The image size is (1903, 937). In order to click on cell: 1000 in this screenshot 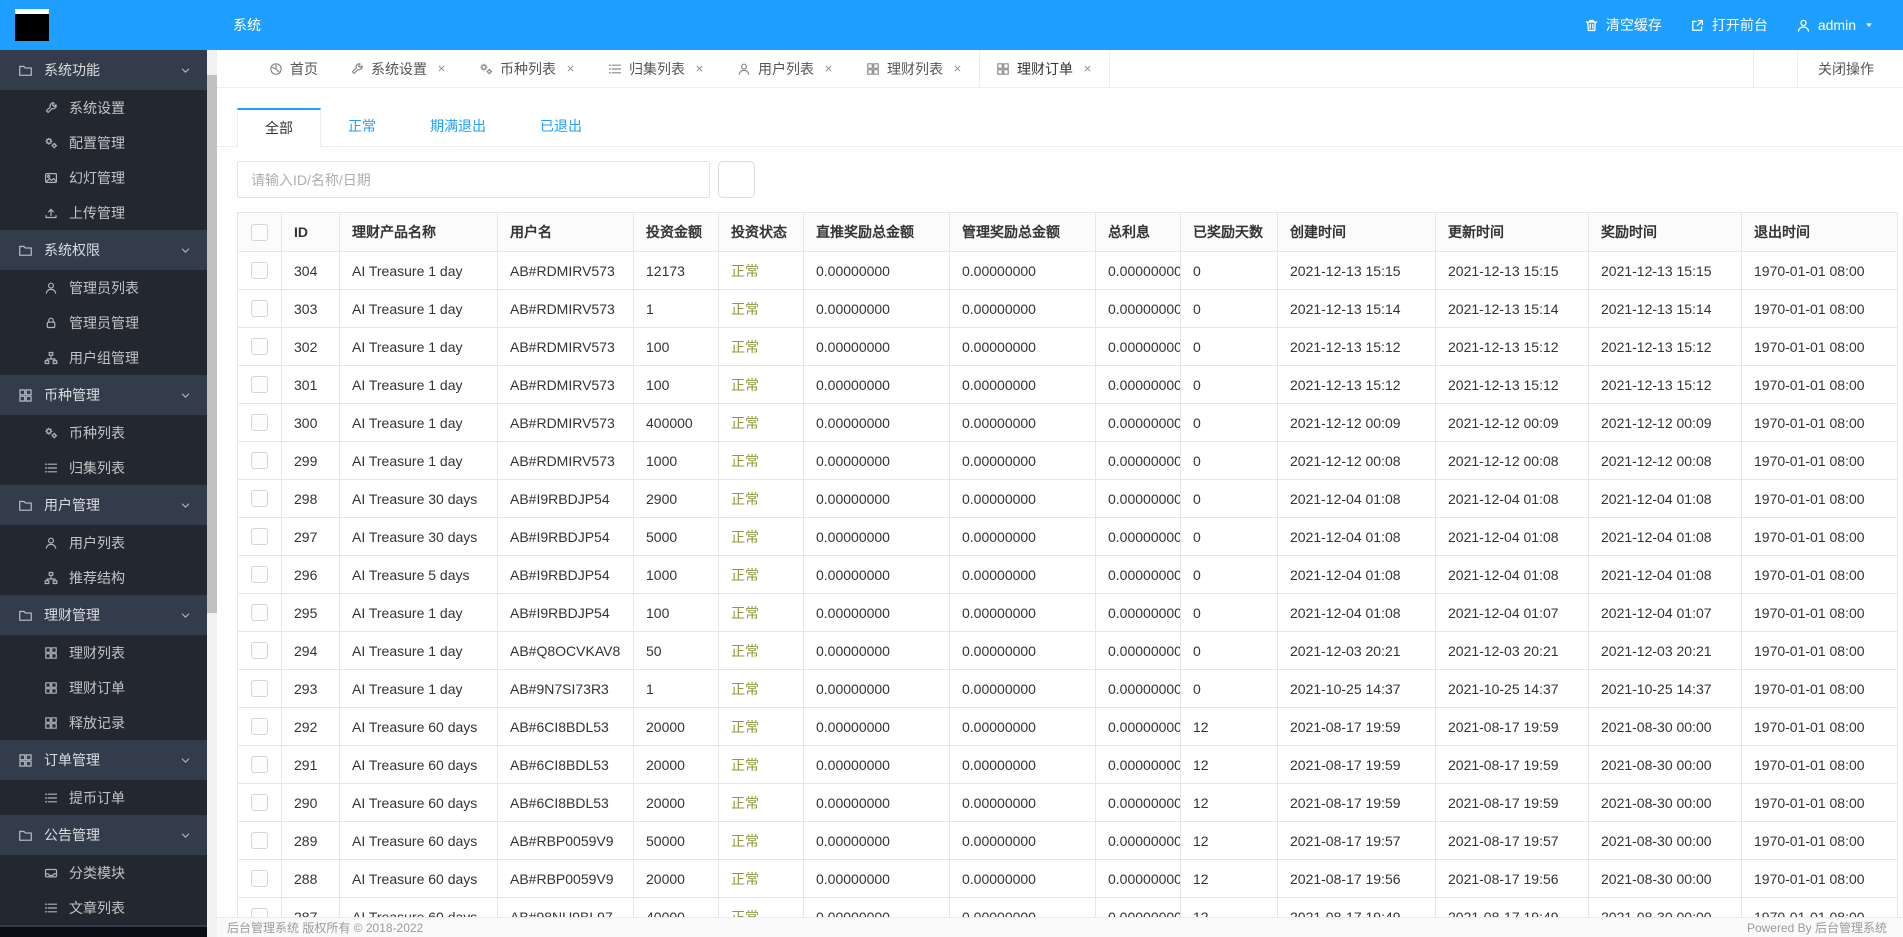, I will do `click(676, 460)`.